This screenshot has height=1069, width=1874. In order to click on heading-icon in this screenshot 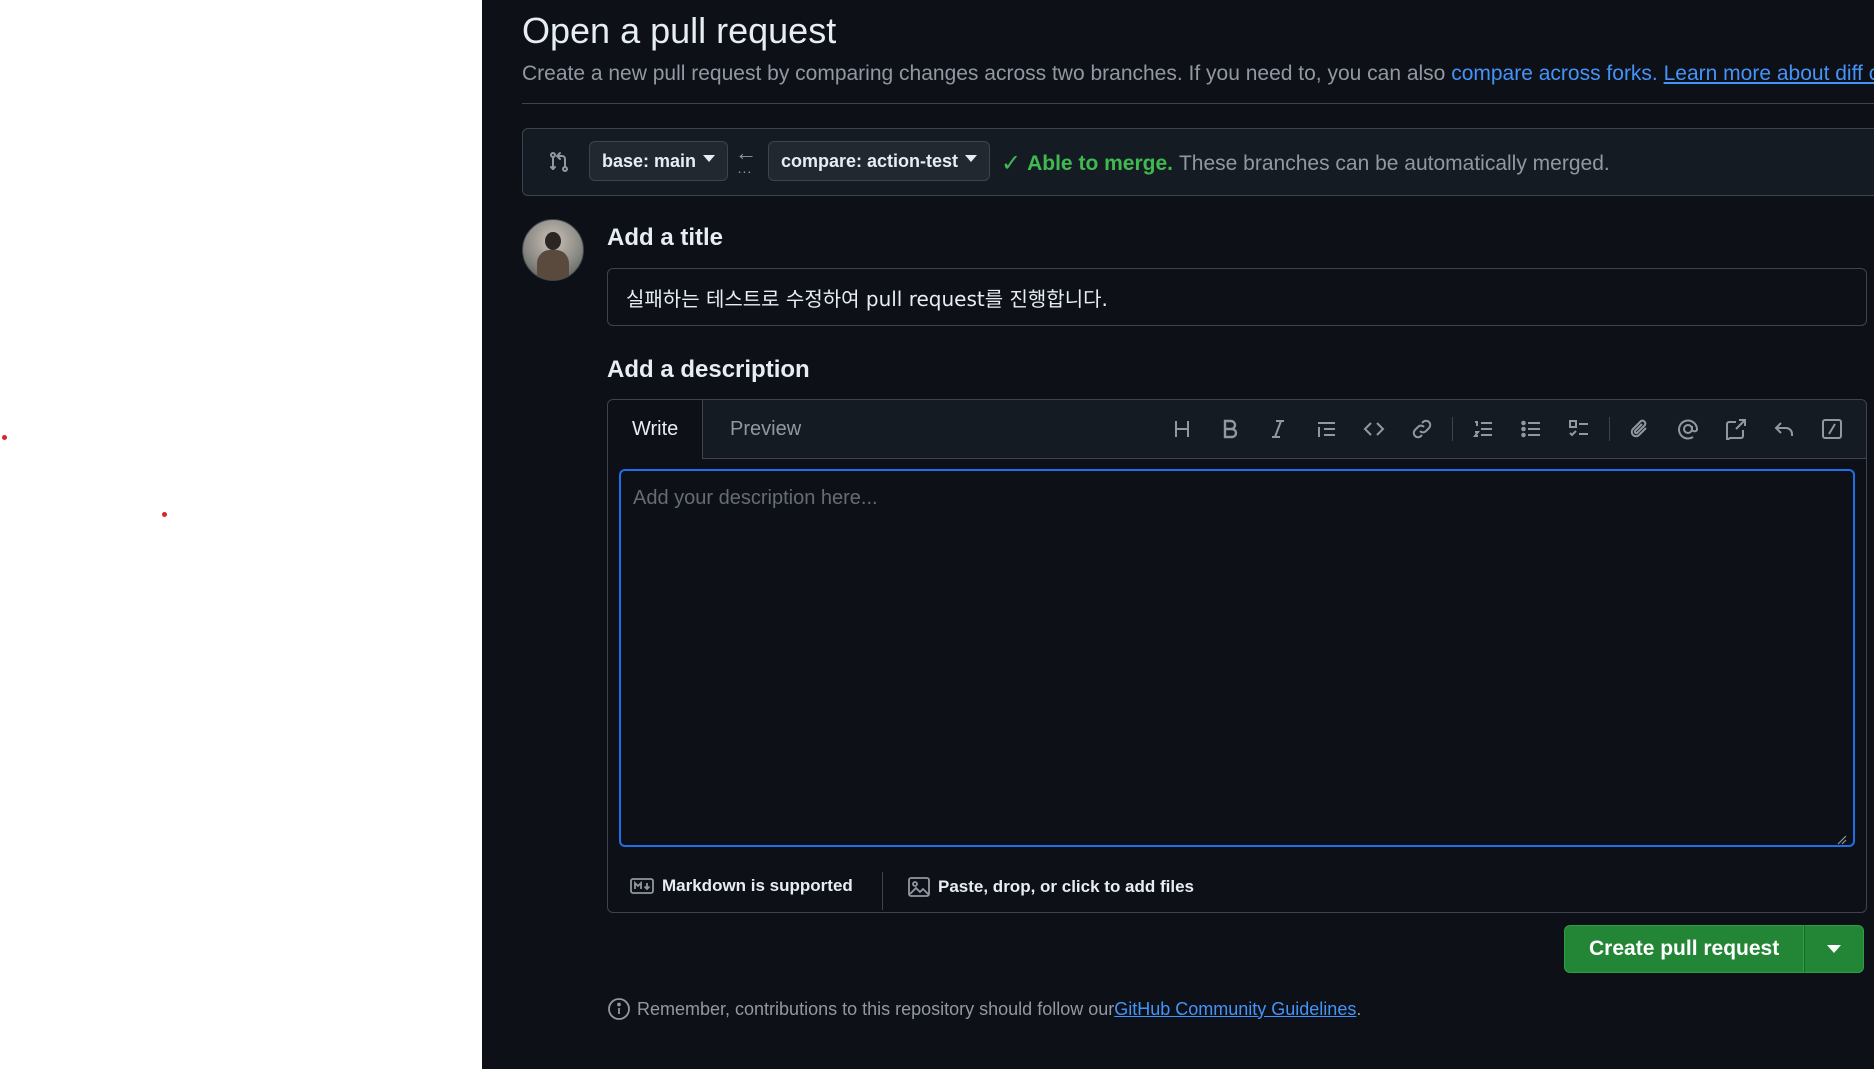, I will do `click(1182, 429)`.